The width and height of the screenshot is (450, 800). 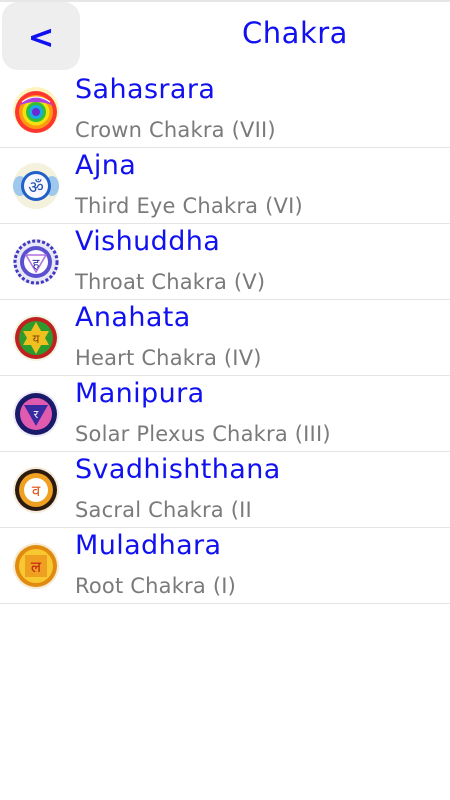 What do you see at coordinates (203, 434) in the screenshot?
I see `chakra-subtitle: Solar Plexus Chakra (III)` at bounding box center [203, 434].